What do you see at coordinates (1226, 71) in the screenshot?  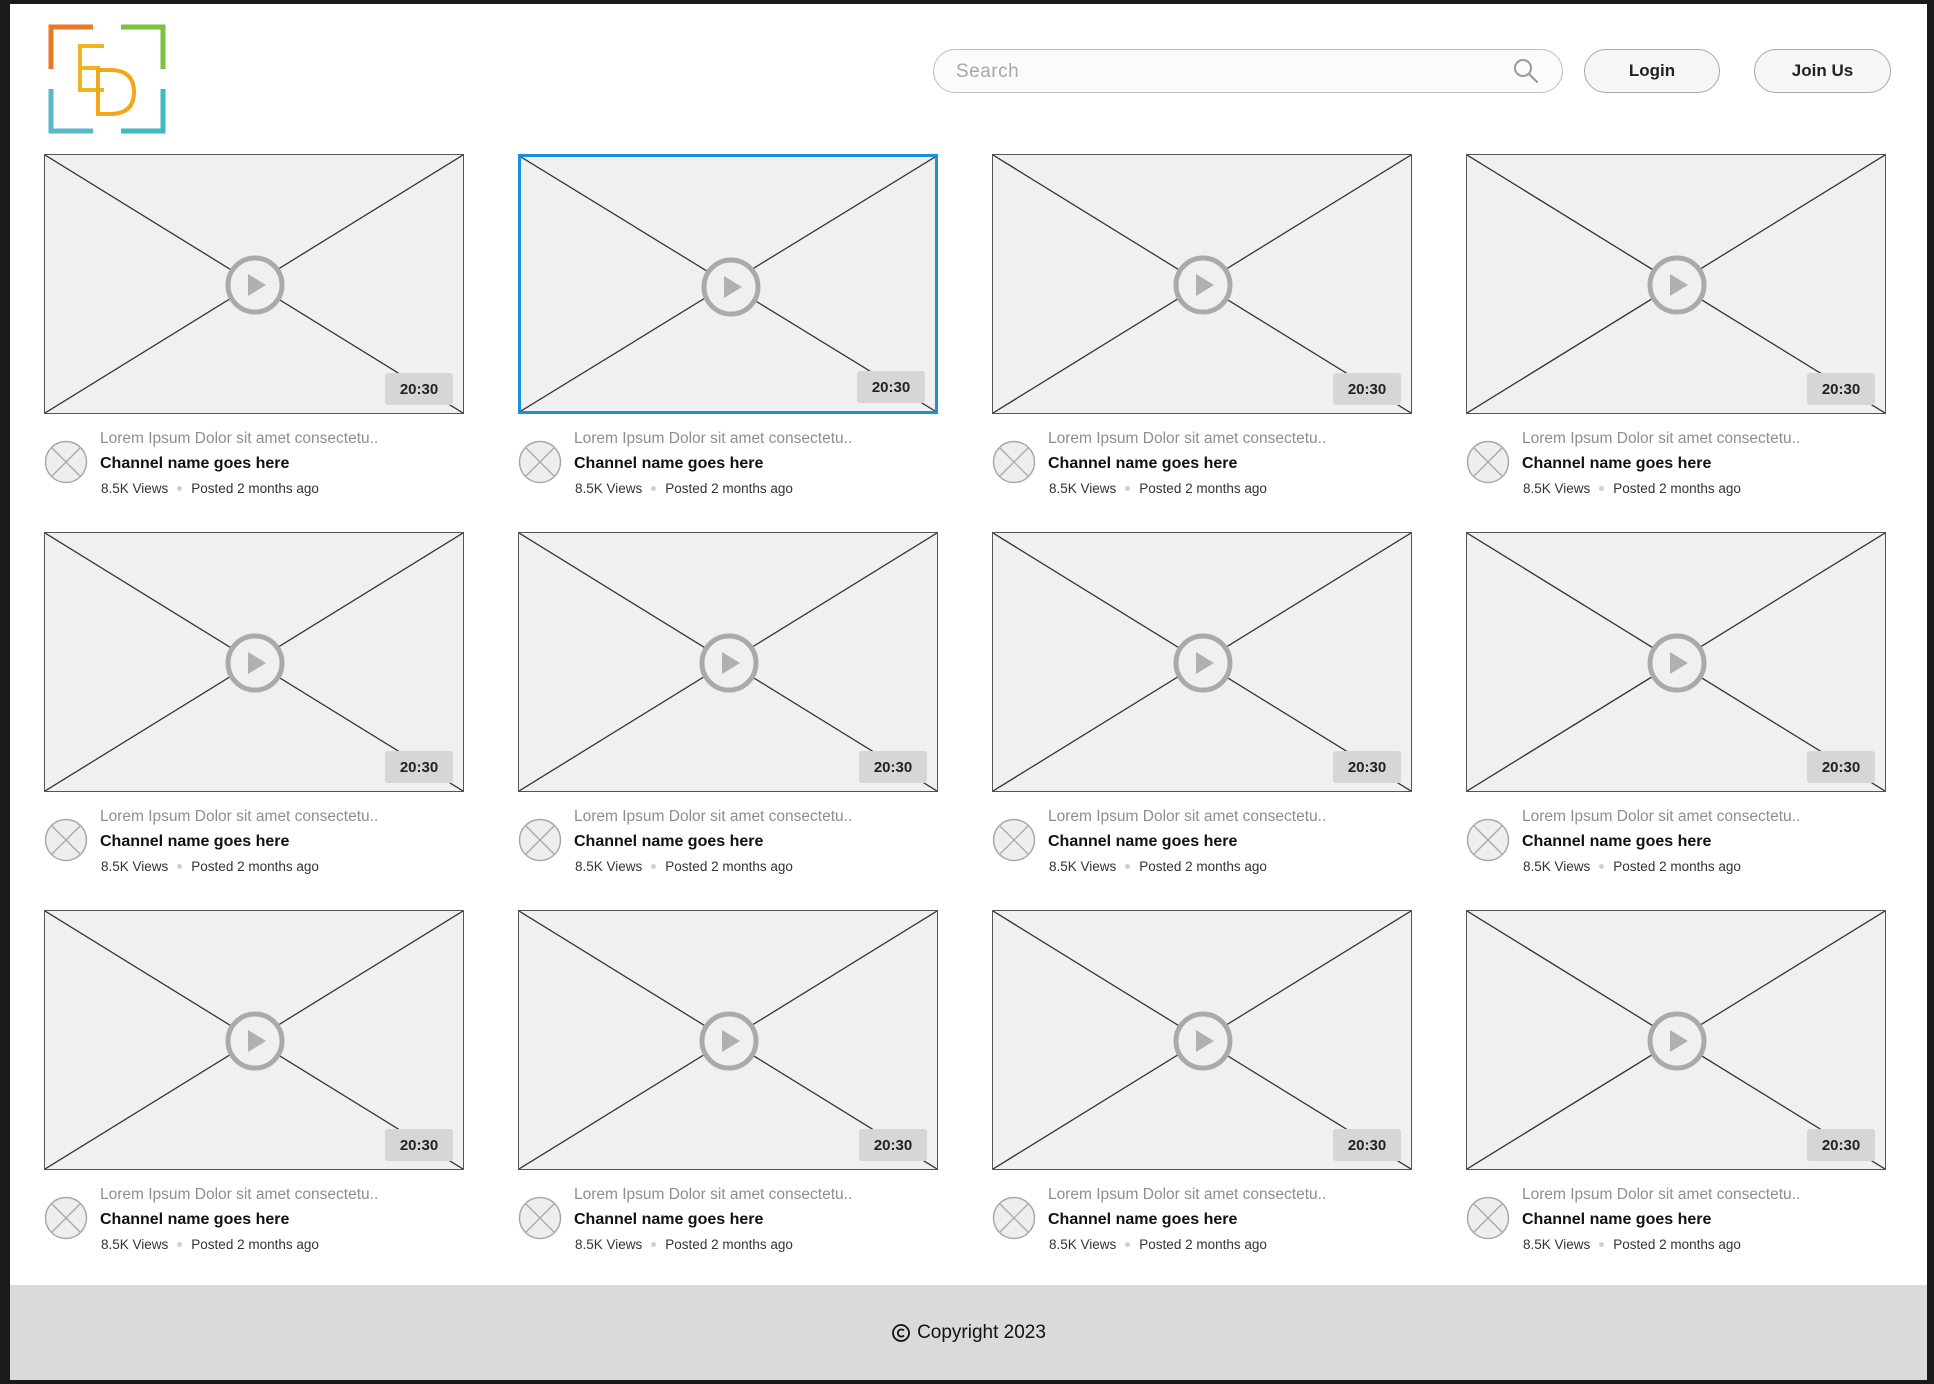 I see `search-input` at bounding box center [1226, 71].